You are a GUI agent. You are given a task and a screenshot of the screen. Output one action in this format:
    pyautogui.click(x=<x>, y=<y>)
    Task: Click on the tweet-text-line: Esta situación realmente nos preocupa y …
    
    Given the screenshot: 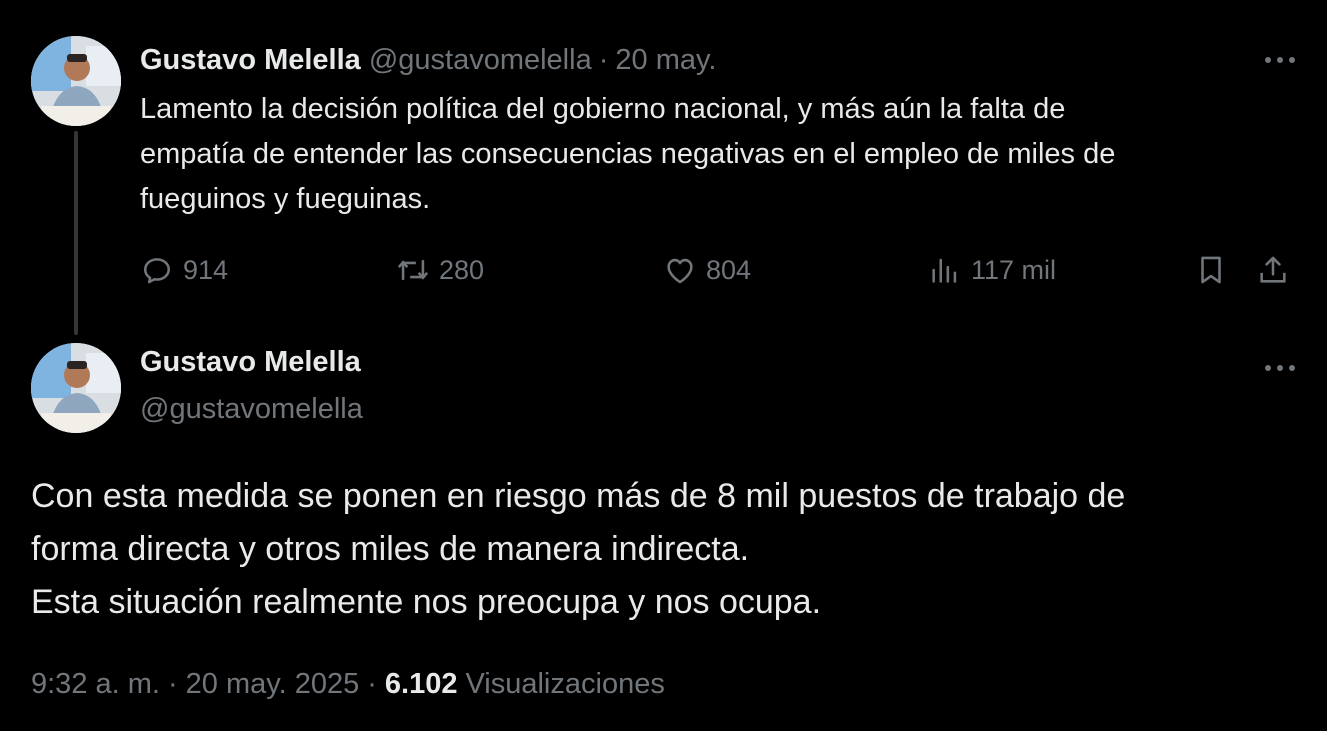 What is the action you would take?
    pyautogui.click(x=426, y=602)
    